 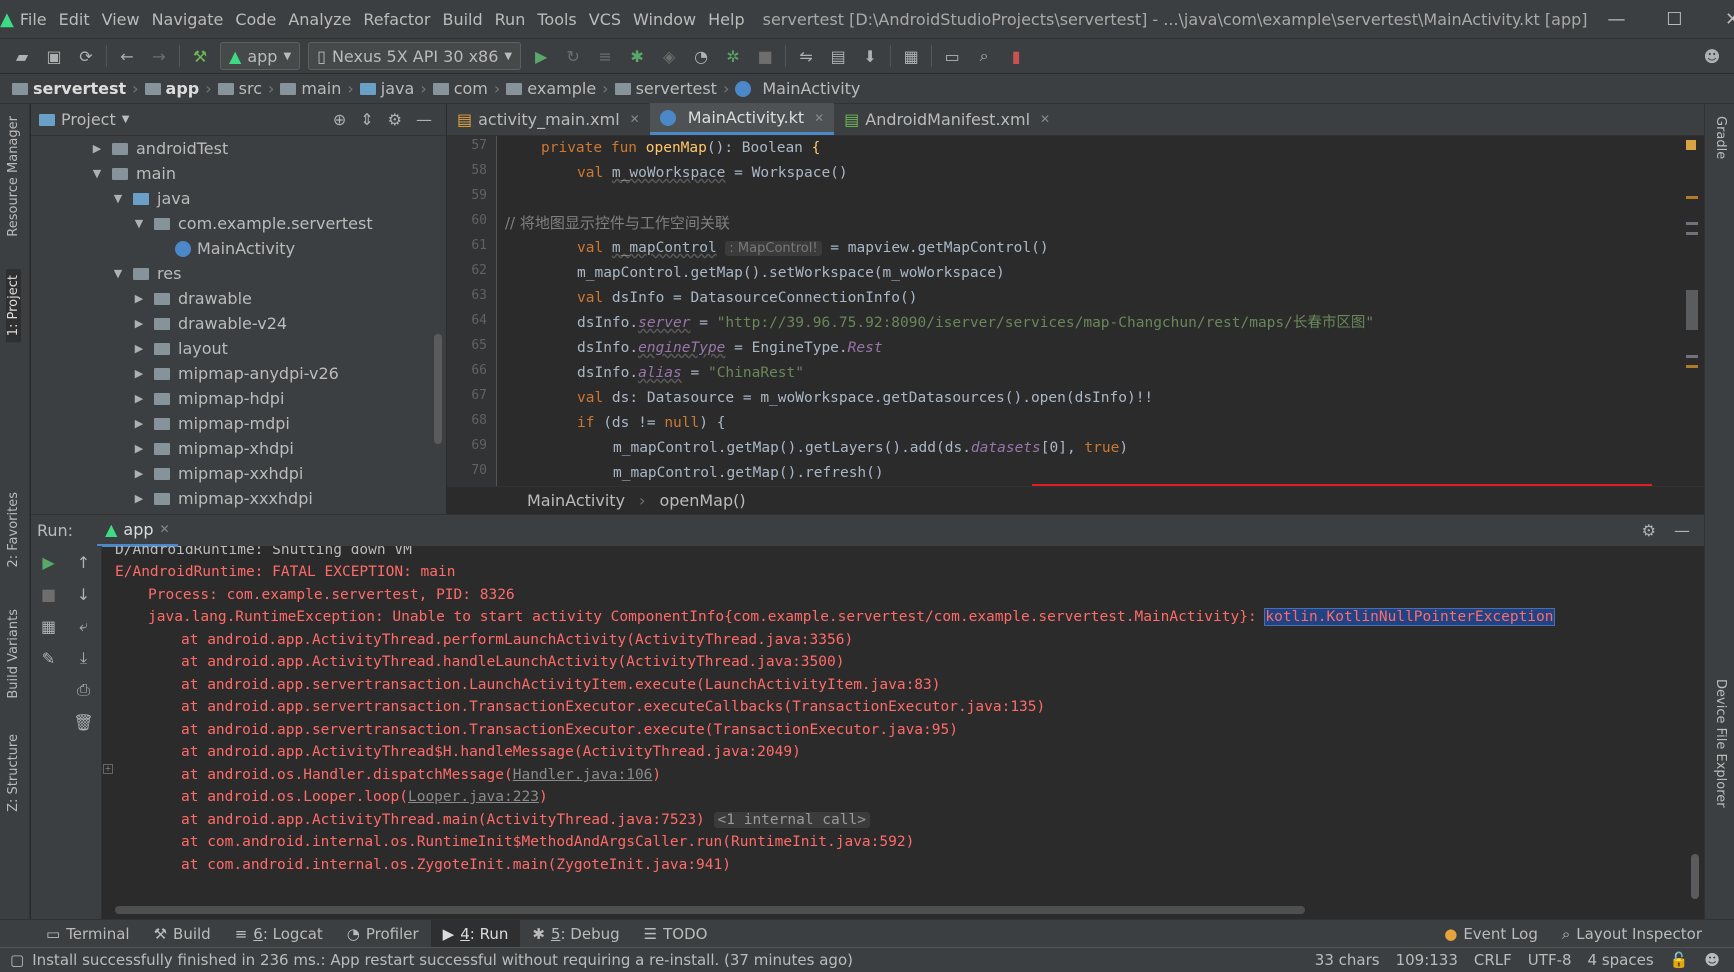 I want to click on code-crumb-class: MainActivity, so click(x=576, y=500).